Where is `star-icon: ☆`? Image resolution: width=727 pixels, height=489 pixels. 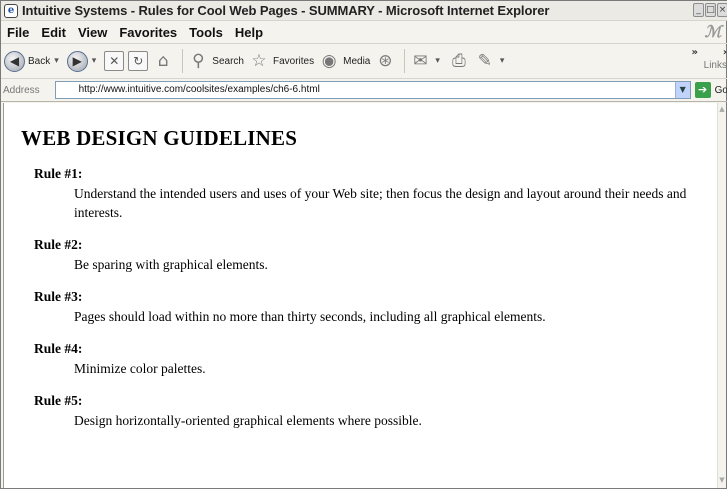 star-icon: ☆ is located at coordinates (259, 61).